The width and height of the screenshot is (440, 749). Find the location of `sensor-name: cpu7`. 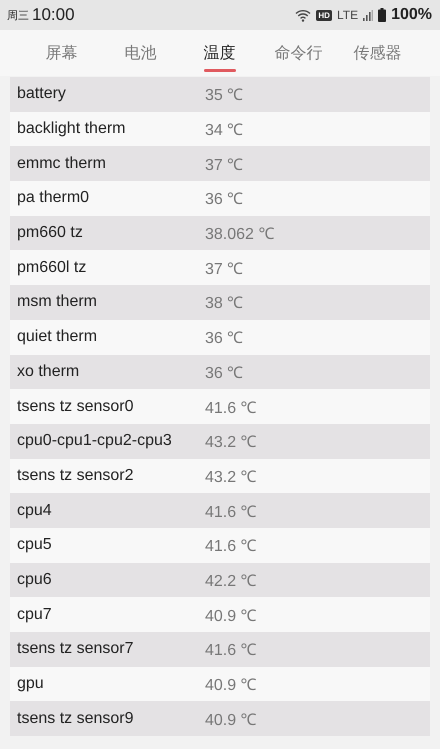

sensor-name: cpu7 is located at coordinates (34, 615).